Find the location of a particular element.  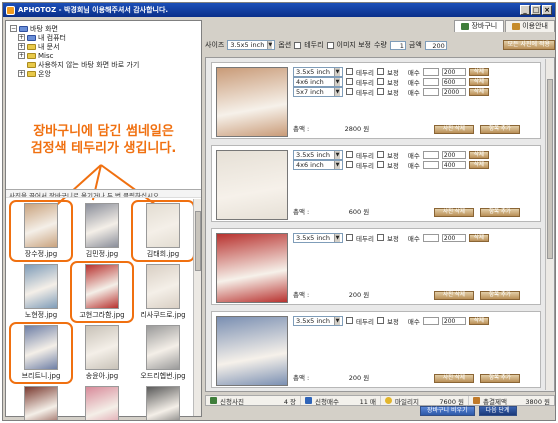

maximize-icon: □ is located at coordinates (536, 10).